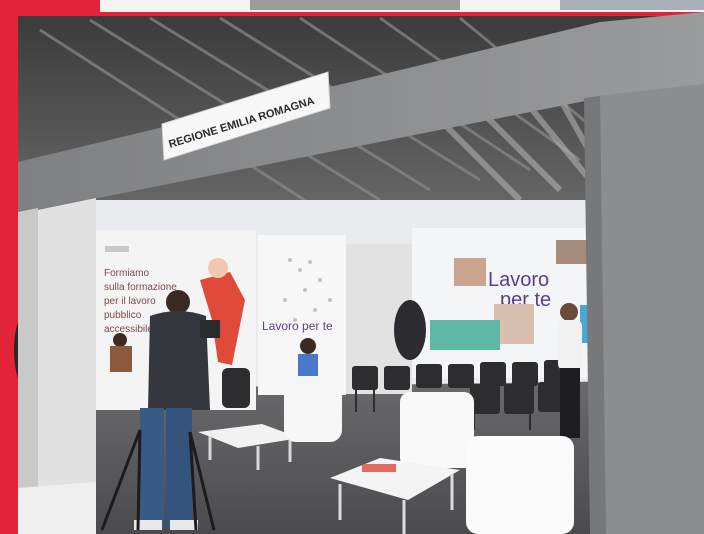 Image resolution: width=704 pixels, height=534 pixels. What do you see at coordinates (470, 272) in the screenshot?
I see `portrait-photo` at bounding box center [470, 272].